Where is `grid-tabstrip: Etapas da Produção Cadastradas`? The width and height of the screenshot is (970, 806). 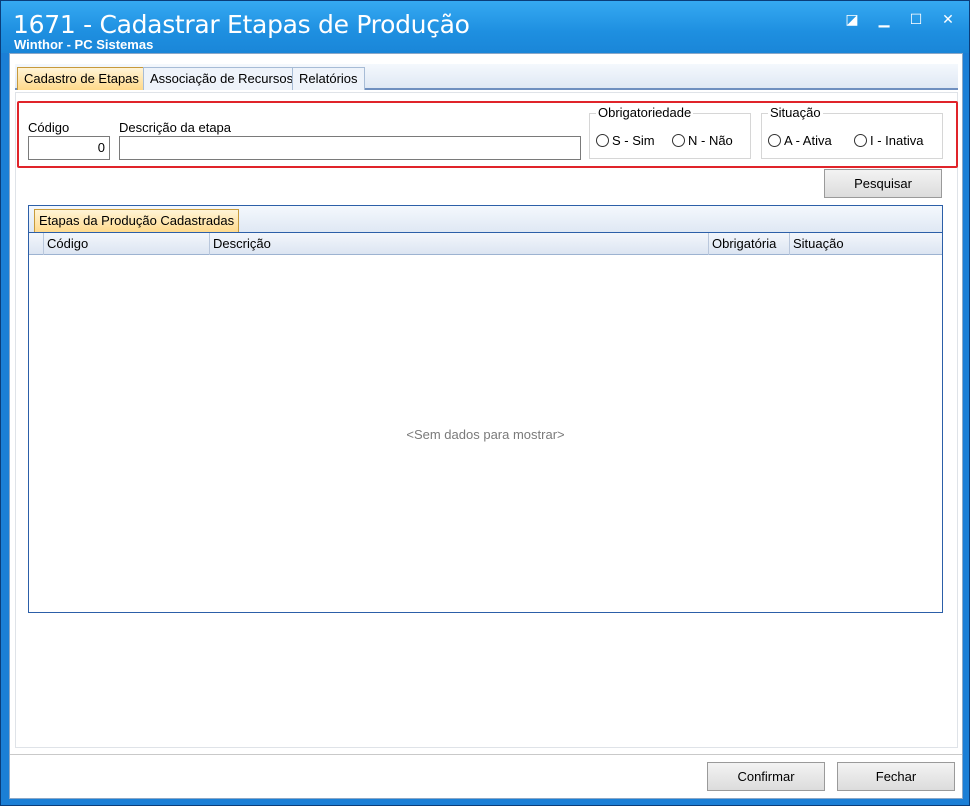 grid-tabstrip: Etapas da Produção Cadastradas is located at coordinates (485, 219).